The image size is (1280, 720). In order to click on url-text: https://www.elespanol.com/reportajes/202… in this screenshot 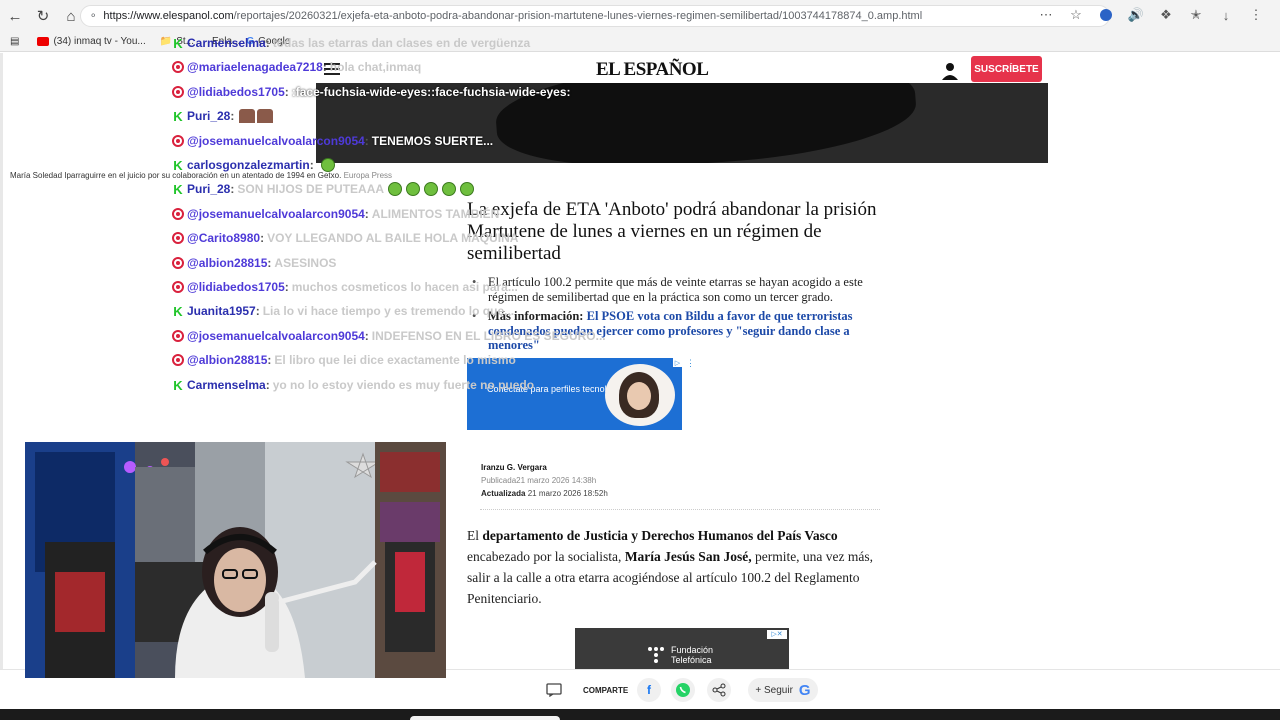, I will do `click(513, 16)`.